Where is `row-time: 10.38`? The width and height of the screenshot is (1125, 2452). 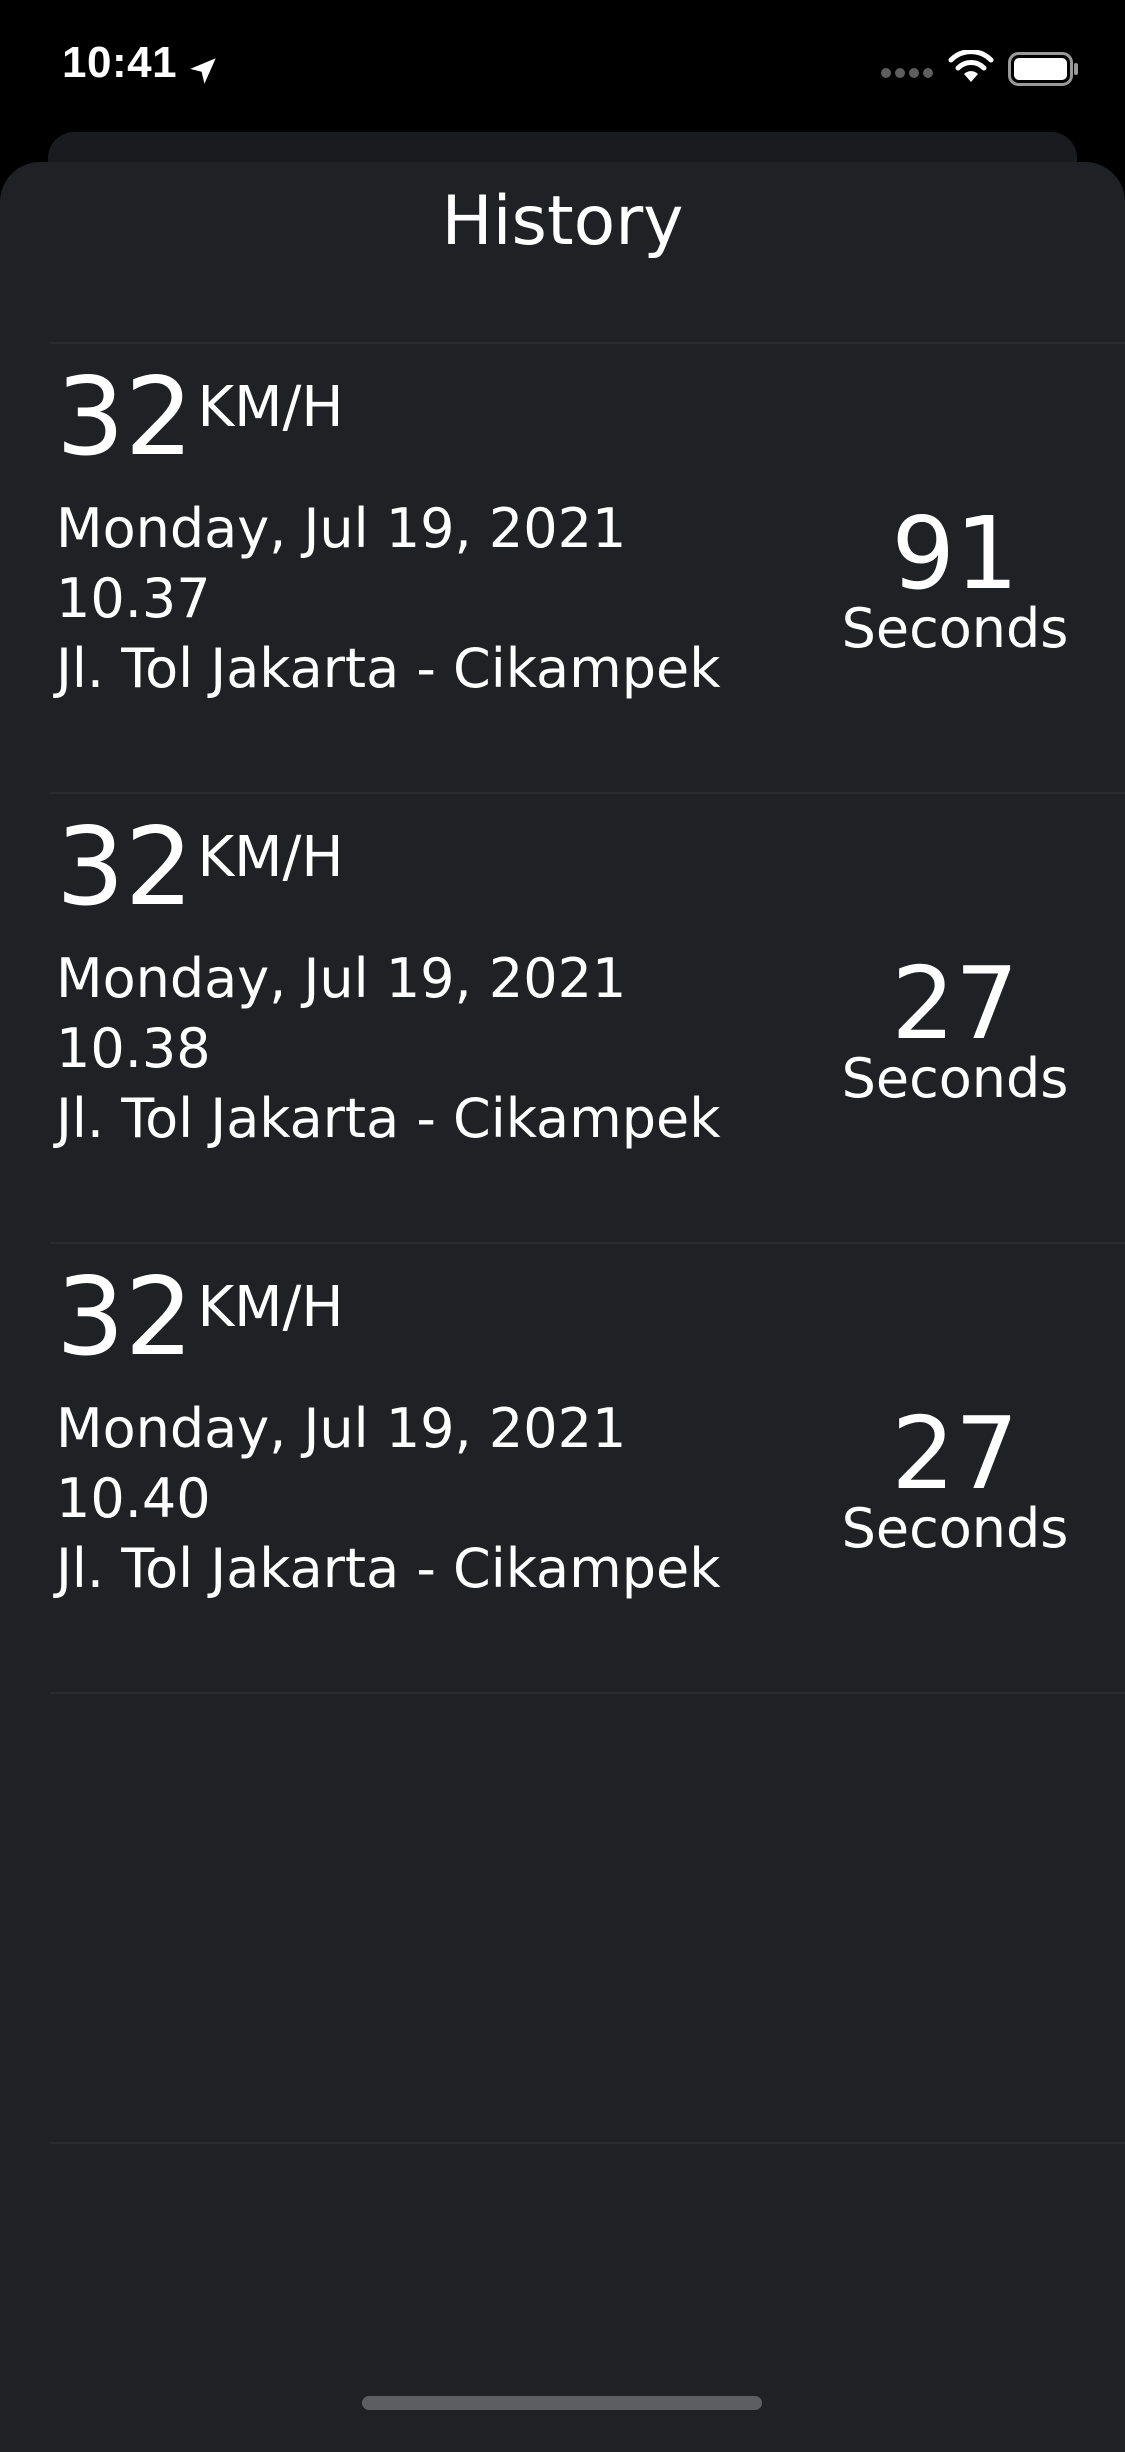
row-time: 10.38 is located at coordinates (133, 1048).